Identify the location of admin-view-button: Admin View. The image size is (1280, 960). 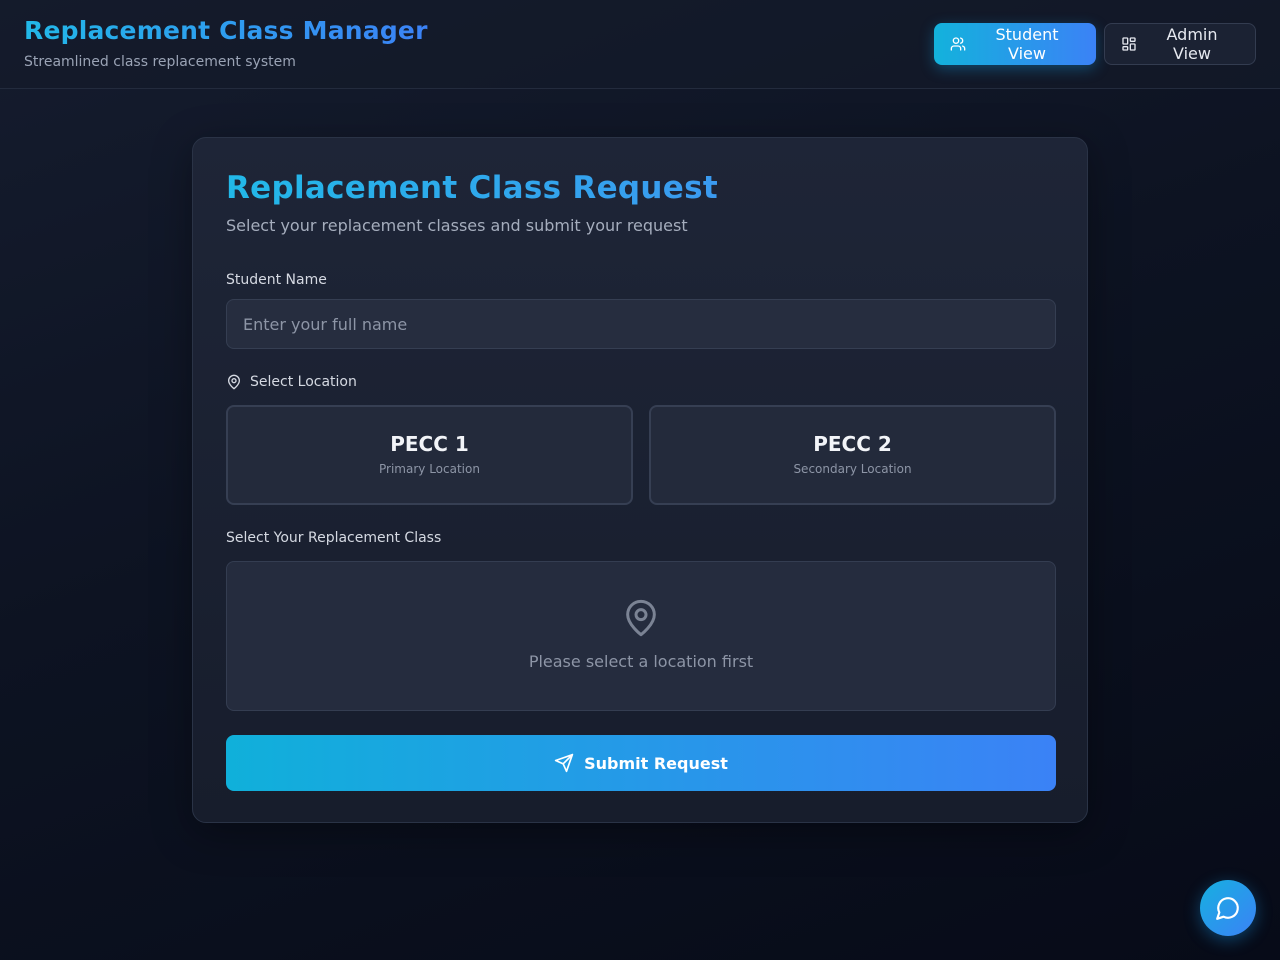
(1180, 44).